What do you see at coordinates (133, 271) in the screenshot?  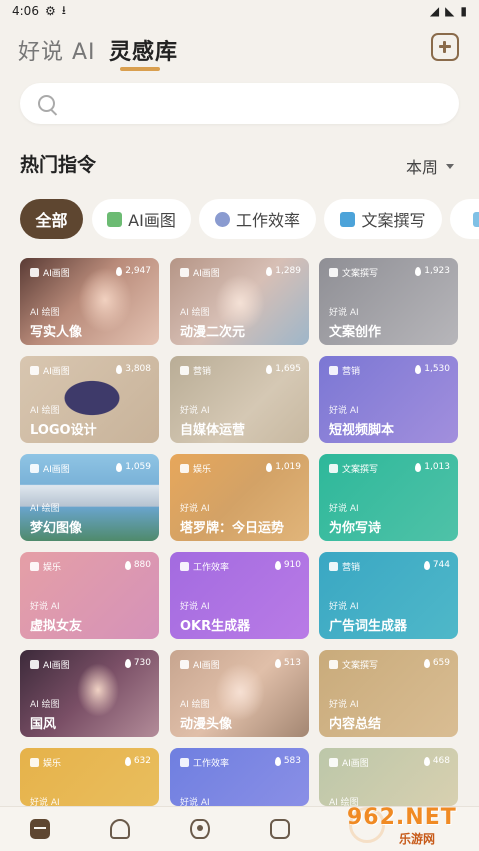 I see `card-count: 2,947` at bounding box center [133, 271].